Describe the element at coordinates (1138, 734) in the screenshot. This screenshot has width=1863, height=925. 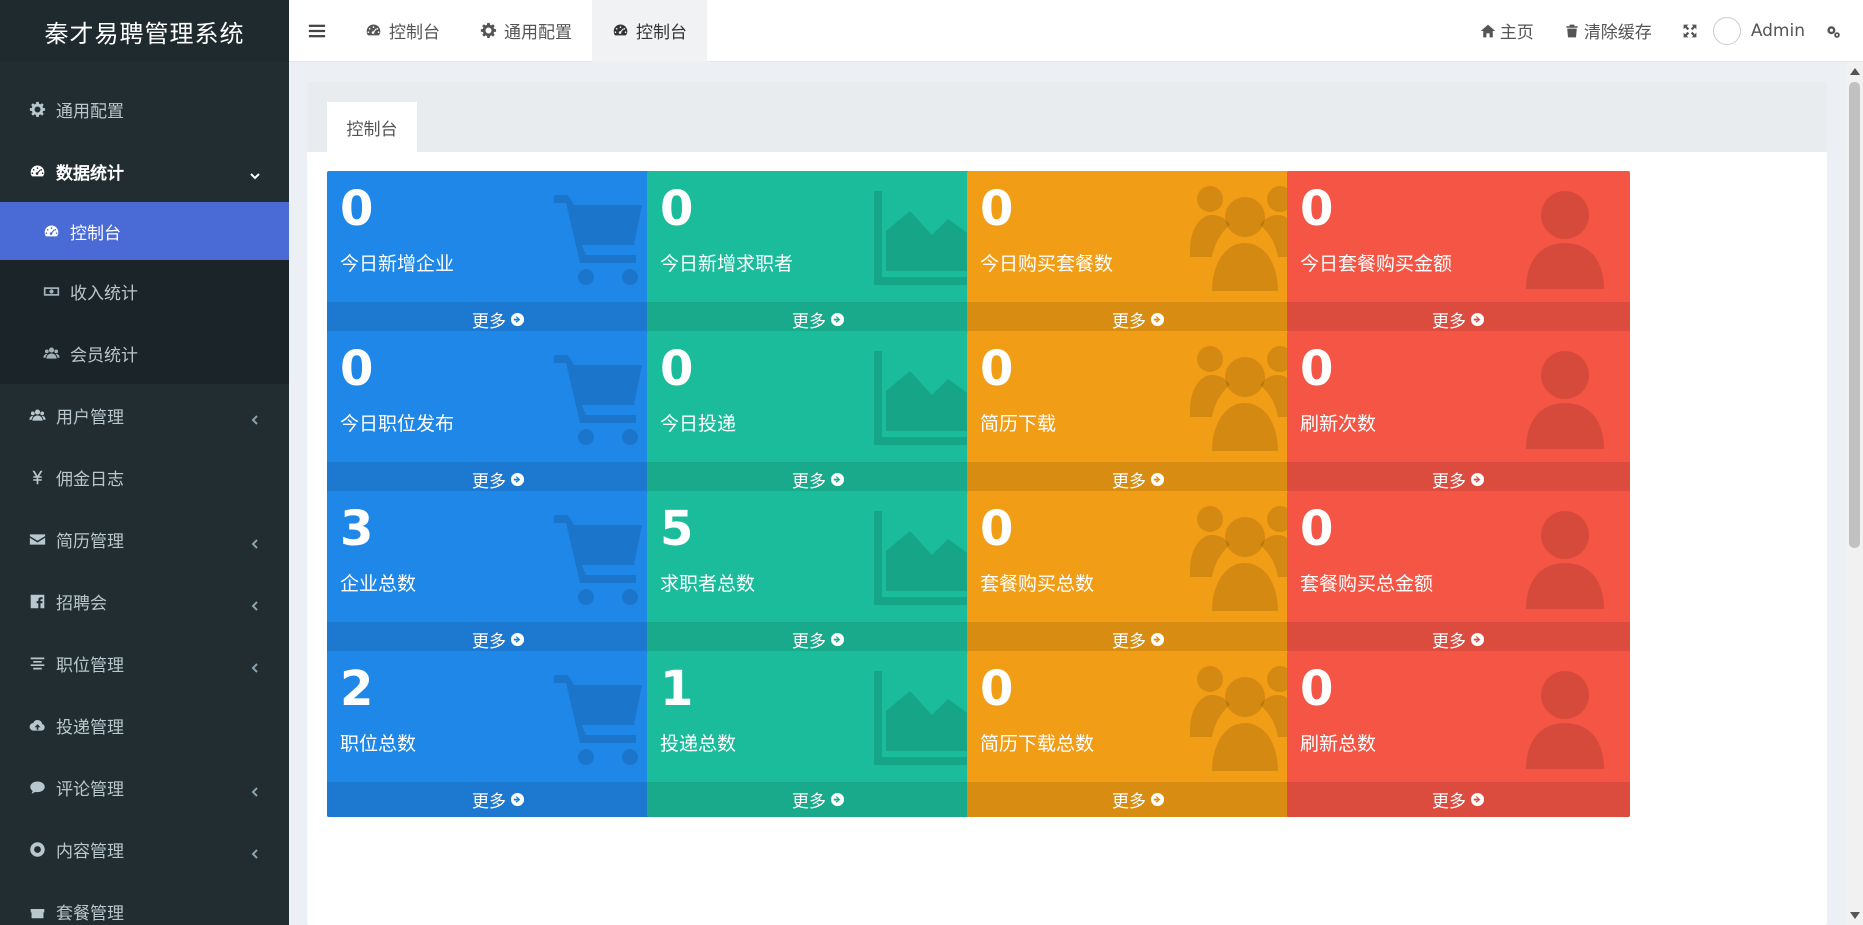
I see `stat-card: 0 简历下载总数 更多` at that location.